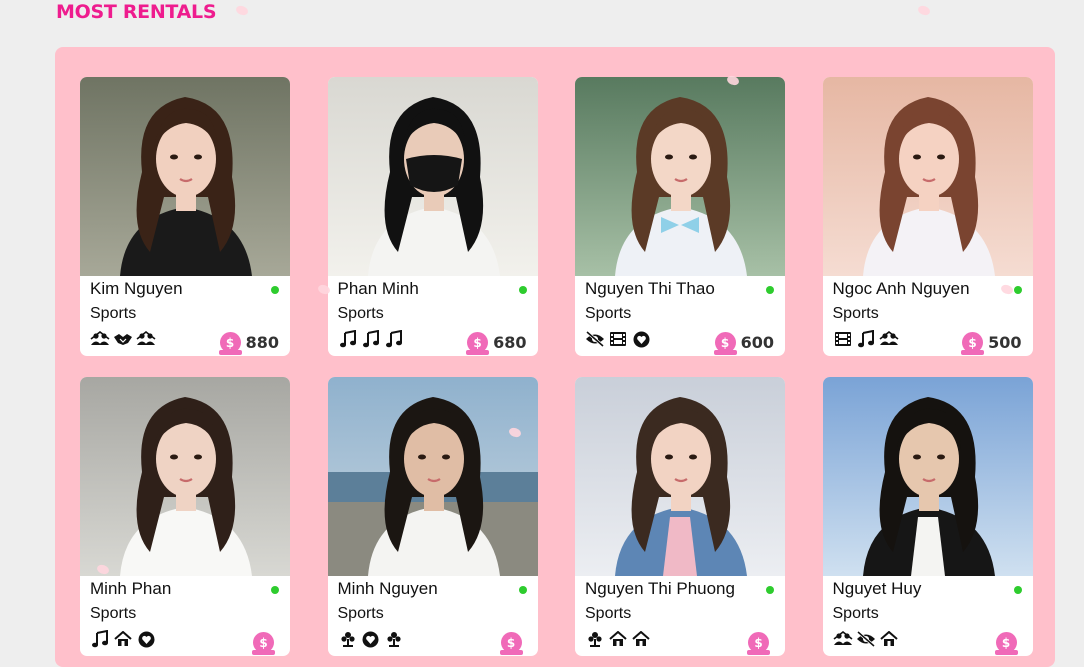  I want to click on price-value: 880, so click(262, 342).